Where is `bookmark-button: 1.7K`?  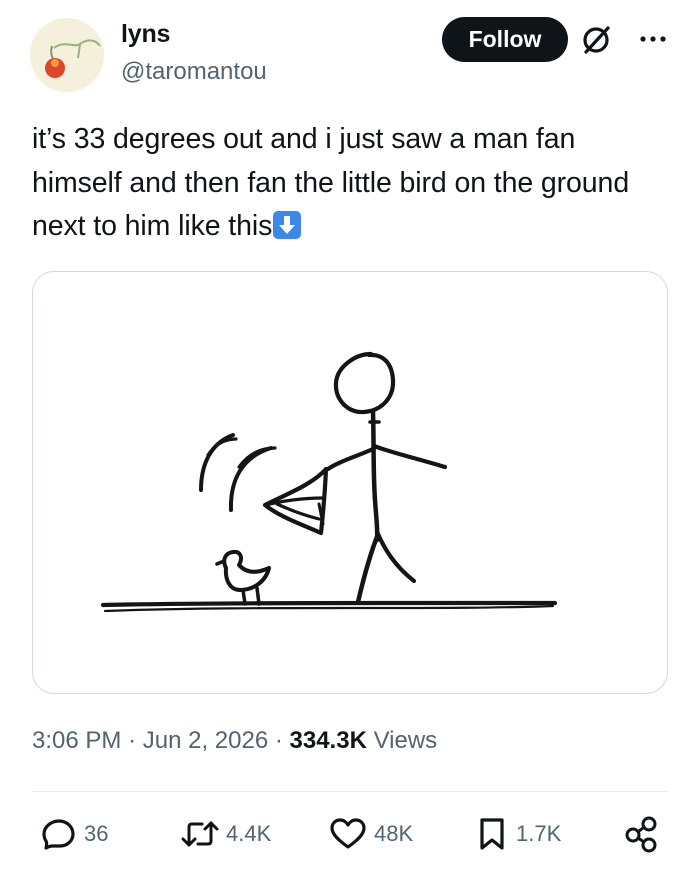 bookmark-button: 1.7K is located at coordinates (517, 834).